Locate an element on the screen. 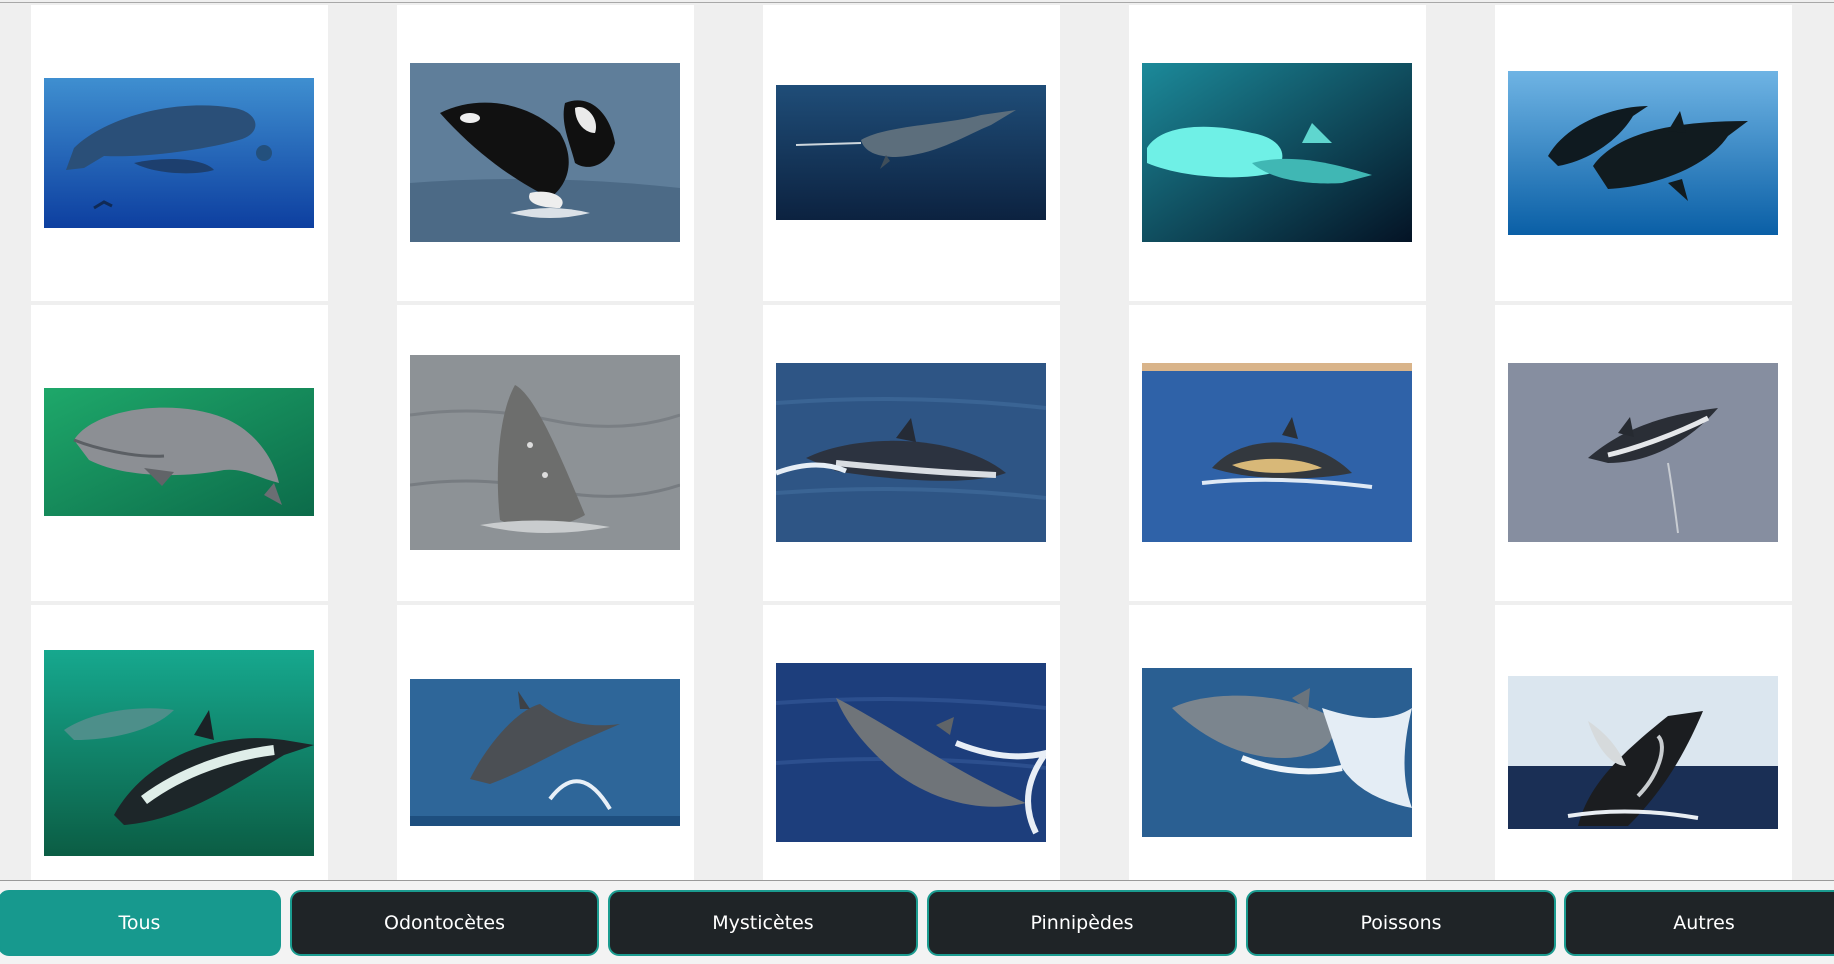 The height and width of the screenshot is (964, 1834). gallery-photo-white-sided-dolphin is located at coordinates (1643, 452).